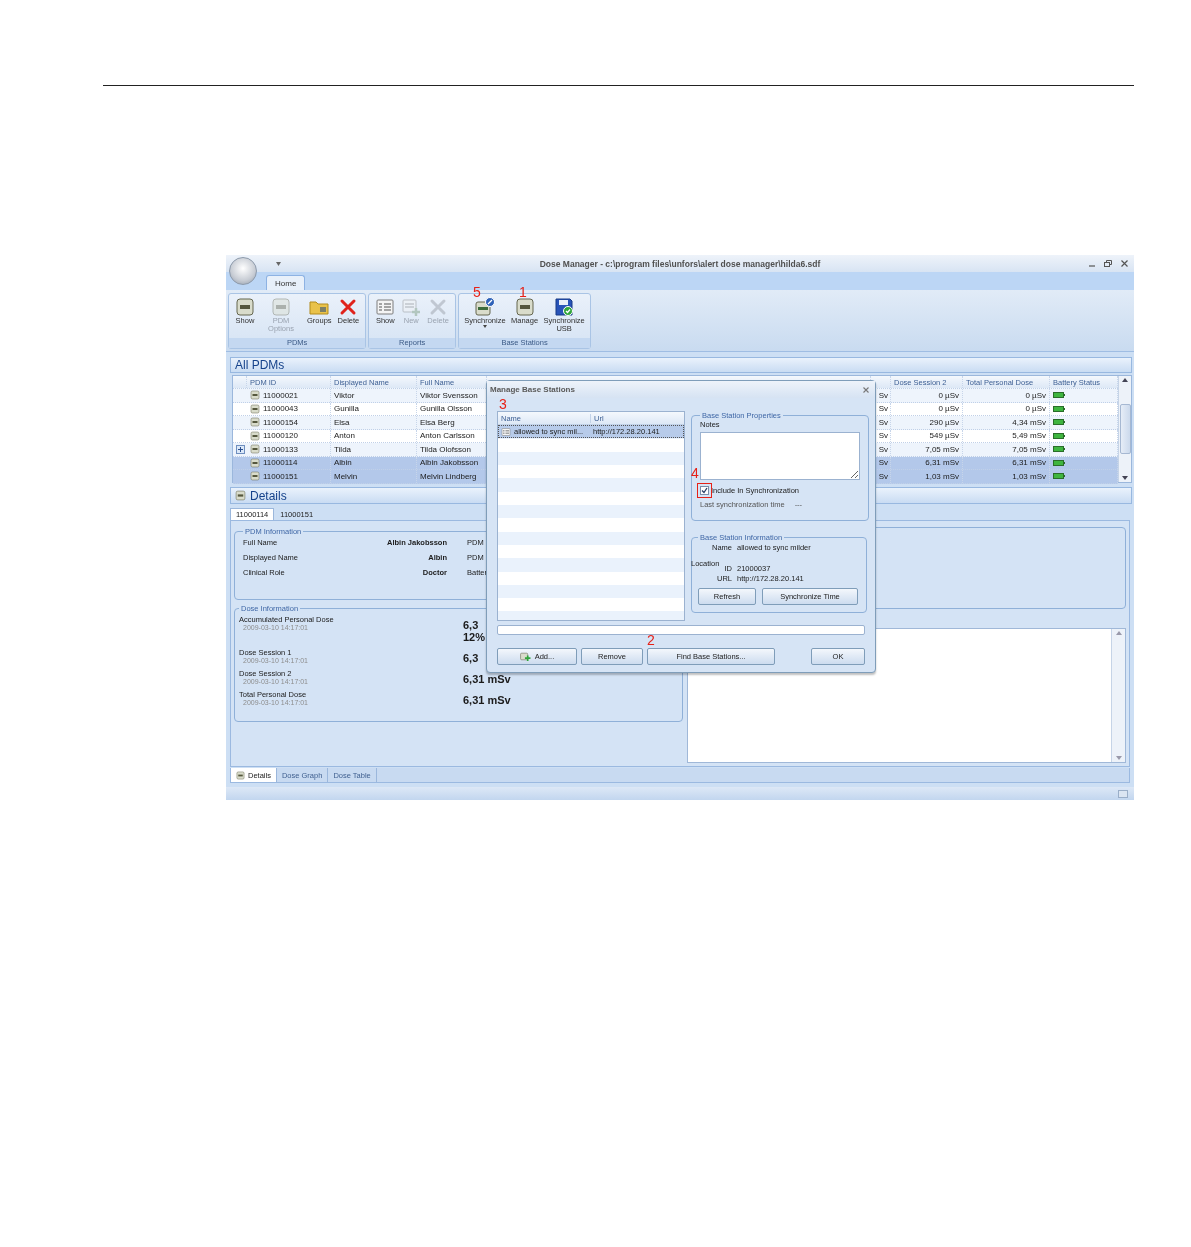 This screenshot has height=1247, width=1191. Describe the element at coordinates (695, 473) in the screenshot. I see `callout-number: 4` at that location.